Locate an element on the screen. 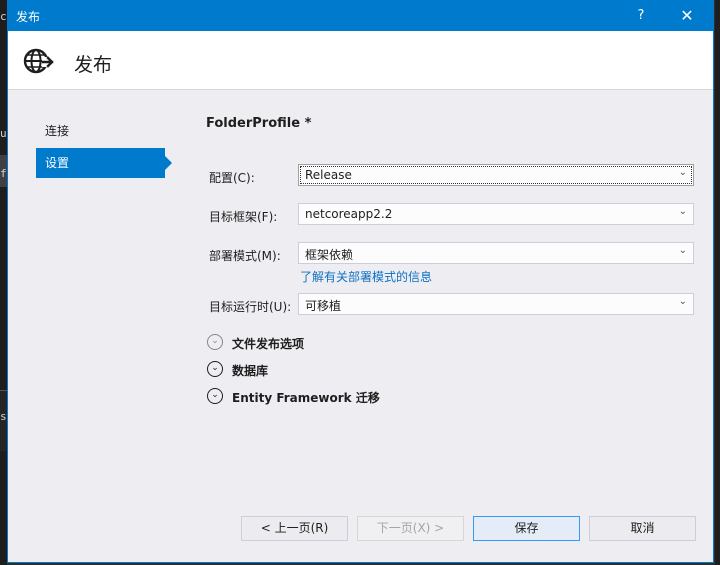 The image size is (720, 565). expander-label: 文件发布选项 is located at coordinates (268, 344).